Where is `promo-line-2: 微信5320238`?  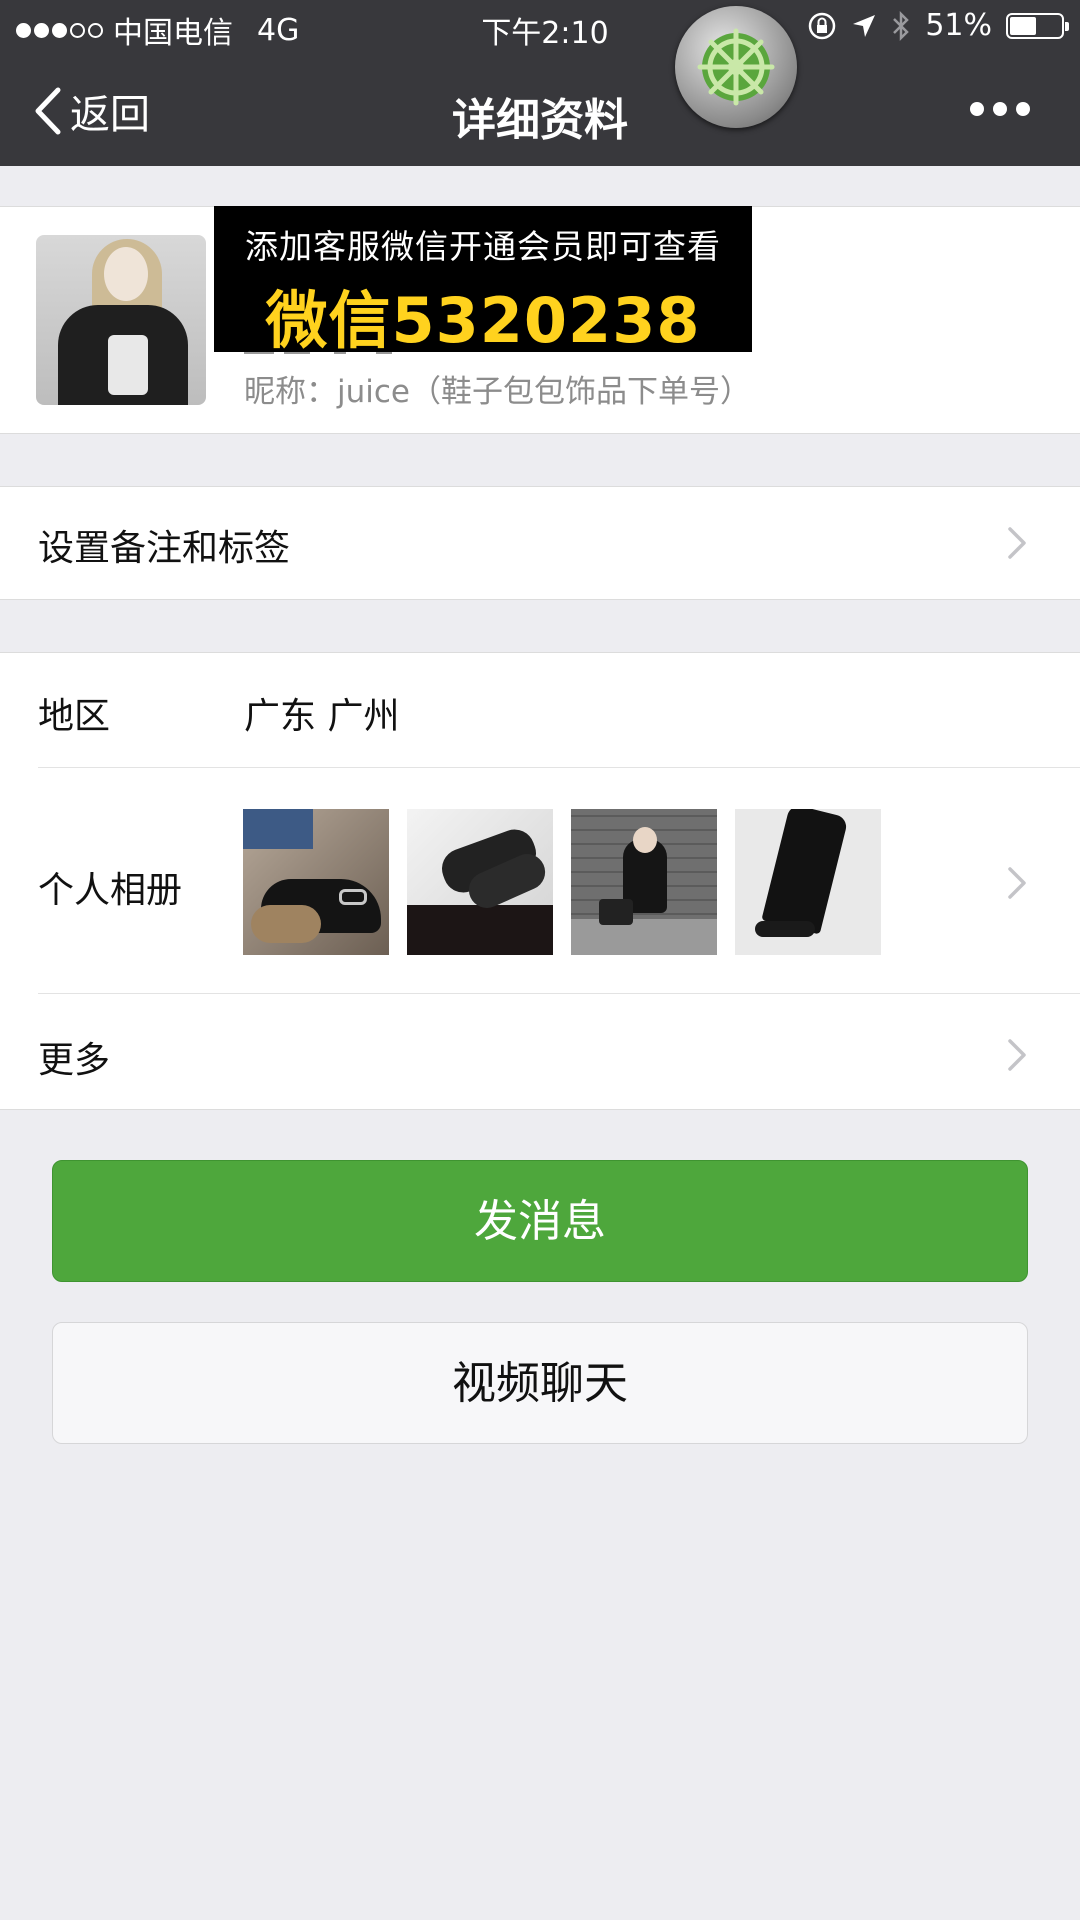 promo-line-2: 微信5320238 is located at coordinates (483, 320).